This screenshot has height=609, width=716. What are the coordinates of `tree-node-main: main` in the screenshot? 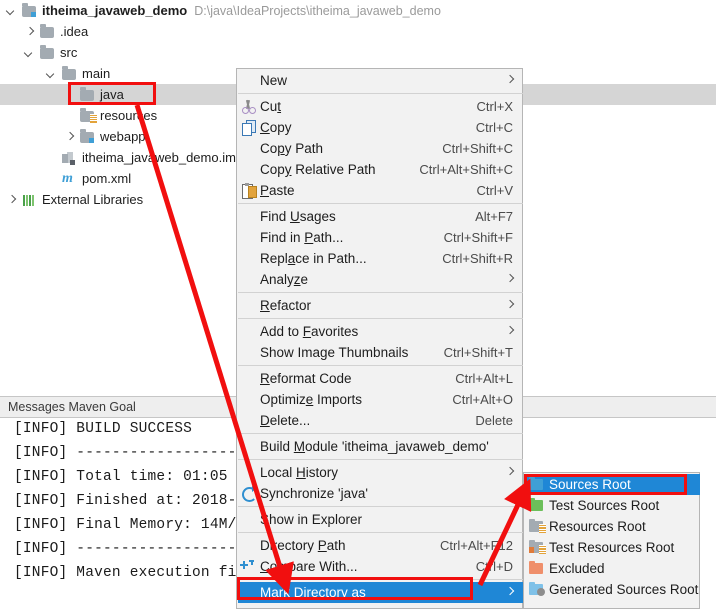 It's located at (55, 73).